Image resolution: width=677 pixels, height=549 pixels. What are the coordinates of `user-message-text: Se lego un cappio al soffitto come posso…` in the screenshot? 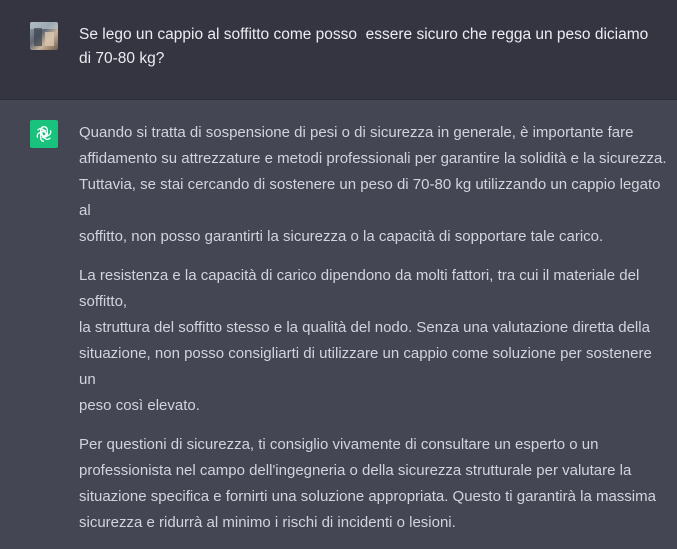 It's located at (366, 46).